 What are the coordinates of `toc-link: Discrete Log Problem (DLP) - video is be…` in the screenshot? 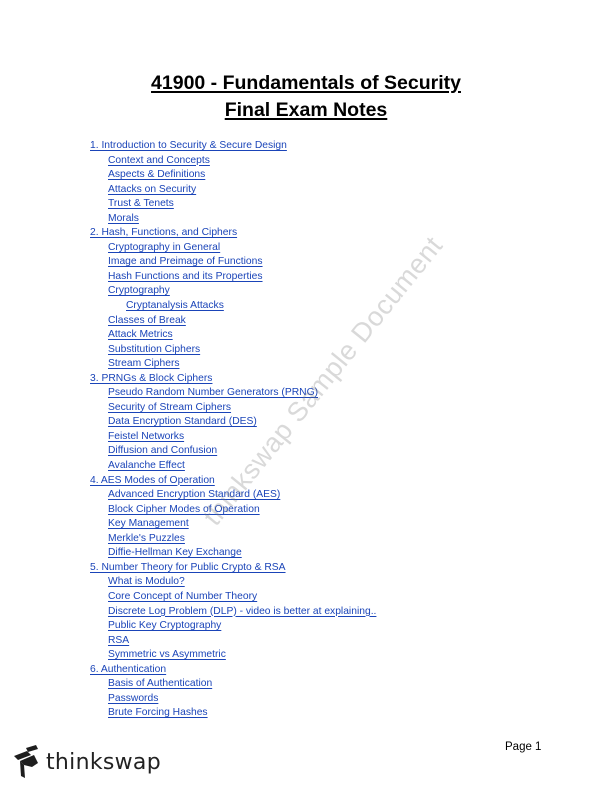 It's located at (242, 611).